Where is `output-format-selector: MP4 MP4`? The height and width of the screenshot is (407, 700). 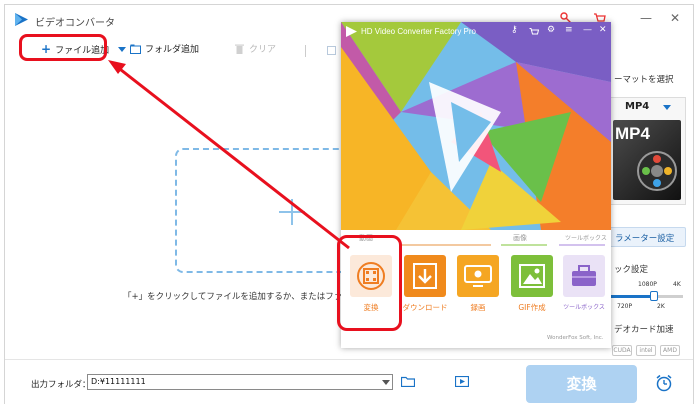 output-format-selector: MP4 MP4 is located at coordinates (646, 151).